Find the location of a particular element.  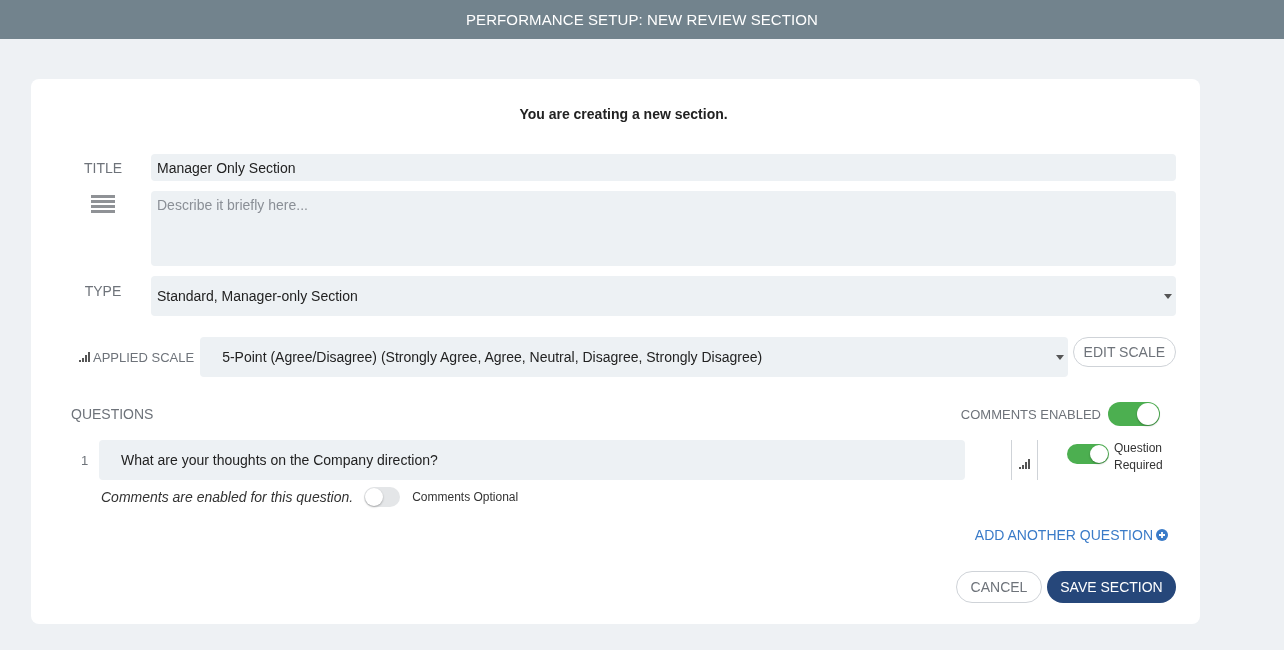

title-label: TITLE is located at coordinates (103, 167).